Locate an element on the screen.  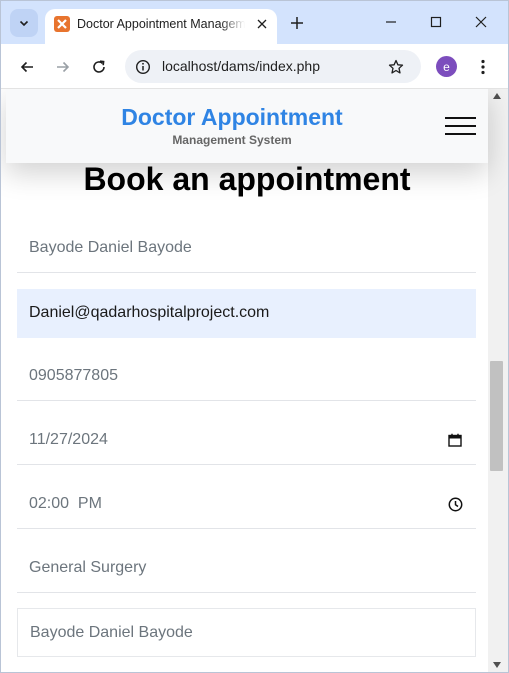
scroll-down-arrow is located at coordinates (497, 665).